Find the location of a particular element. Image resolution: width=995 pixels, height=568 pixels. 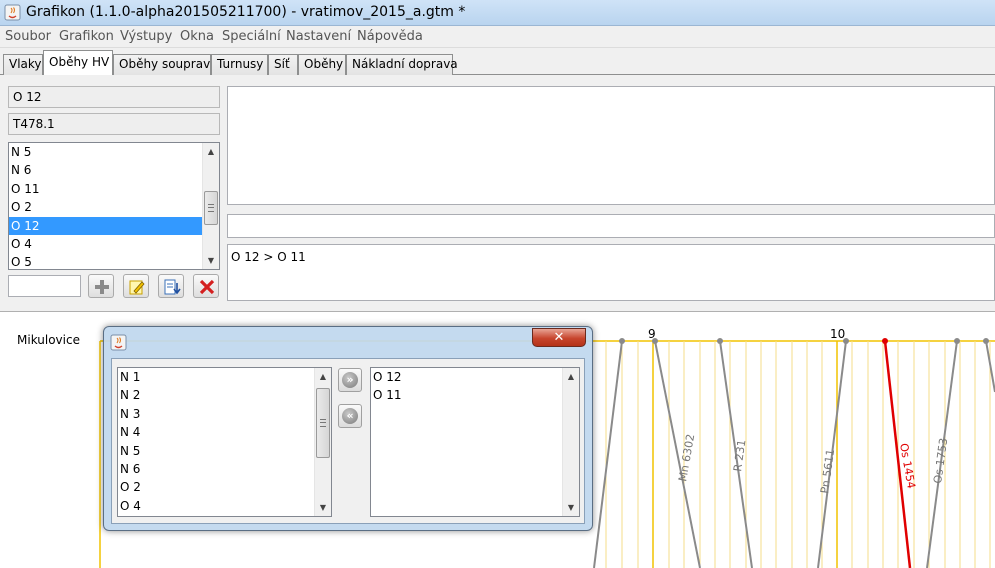

list-item: N 3 is located at coordinates (224, 414).